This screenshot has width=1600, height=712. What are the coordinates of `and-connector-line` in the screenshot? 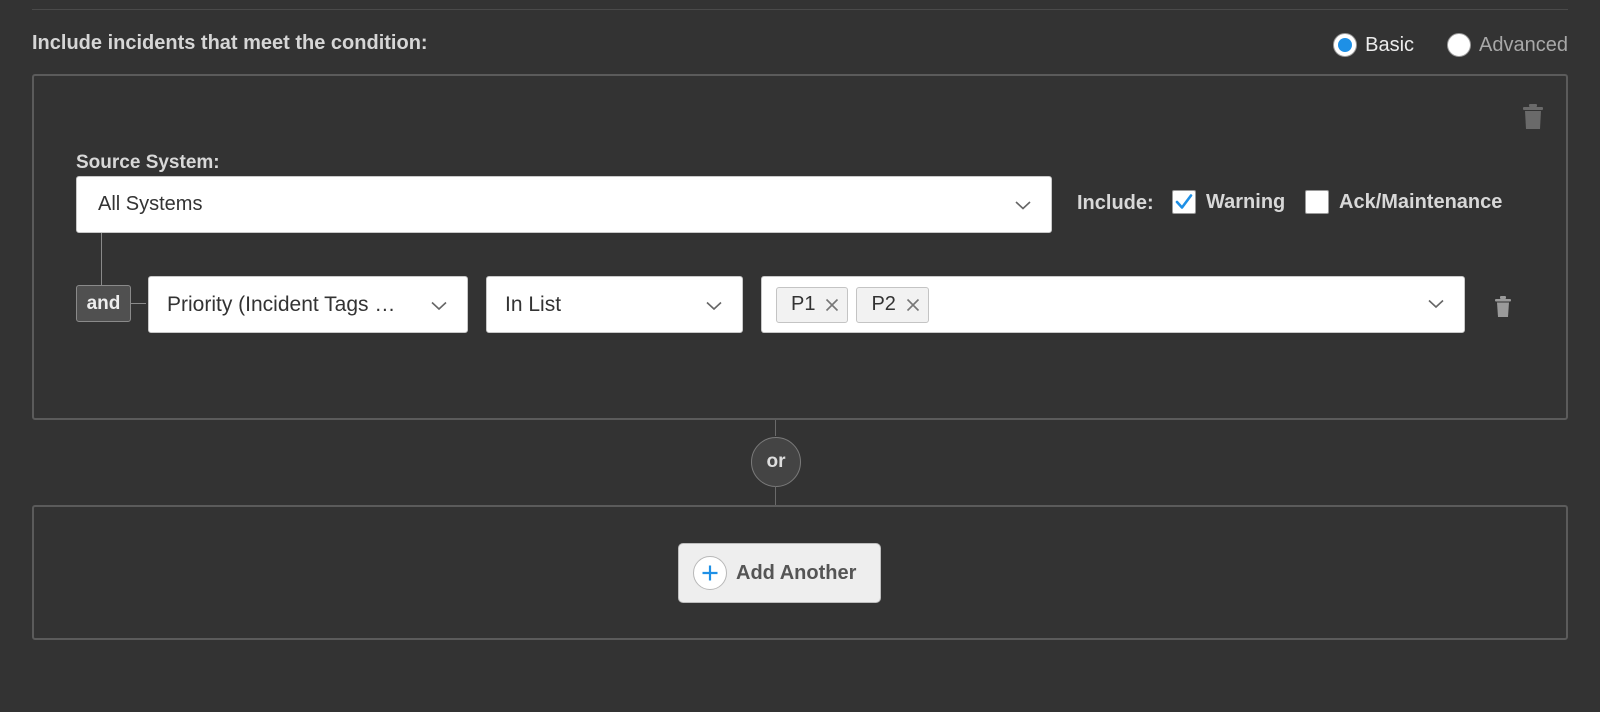 It's located at (101, 259).